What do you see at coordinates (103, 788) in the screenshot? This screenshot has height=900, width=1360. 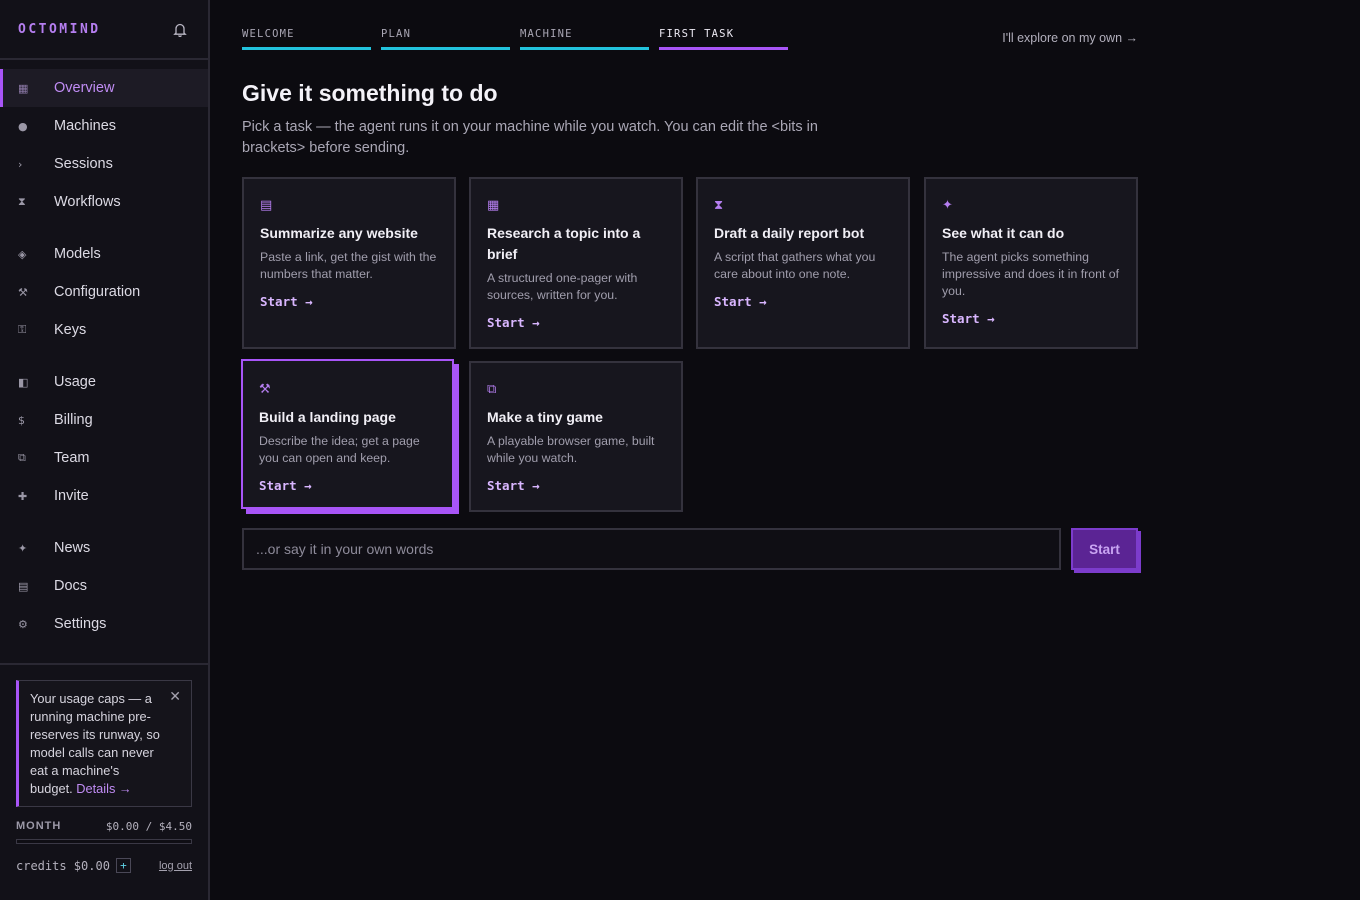 I see `notice-details-link: Details →` at bounding box center [103, 788].